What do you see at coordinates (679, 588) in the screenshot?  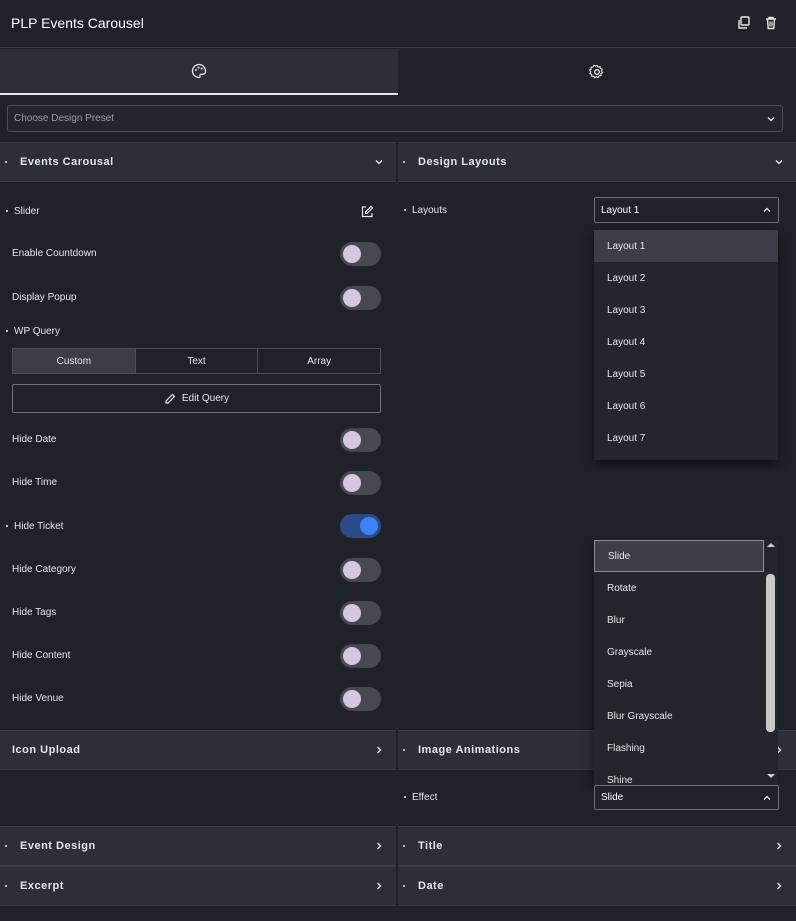 I see `effect-option: Rotate` at bounding box center [679, 588].